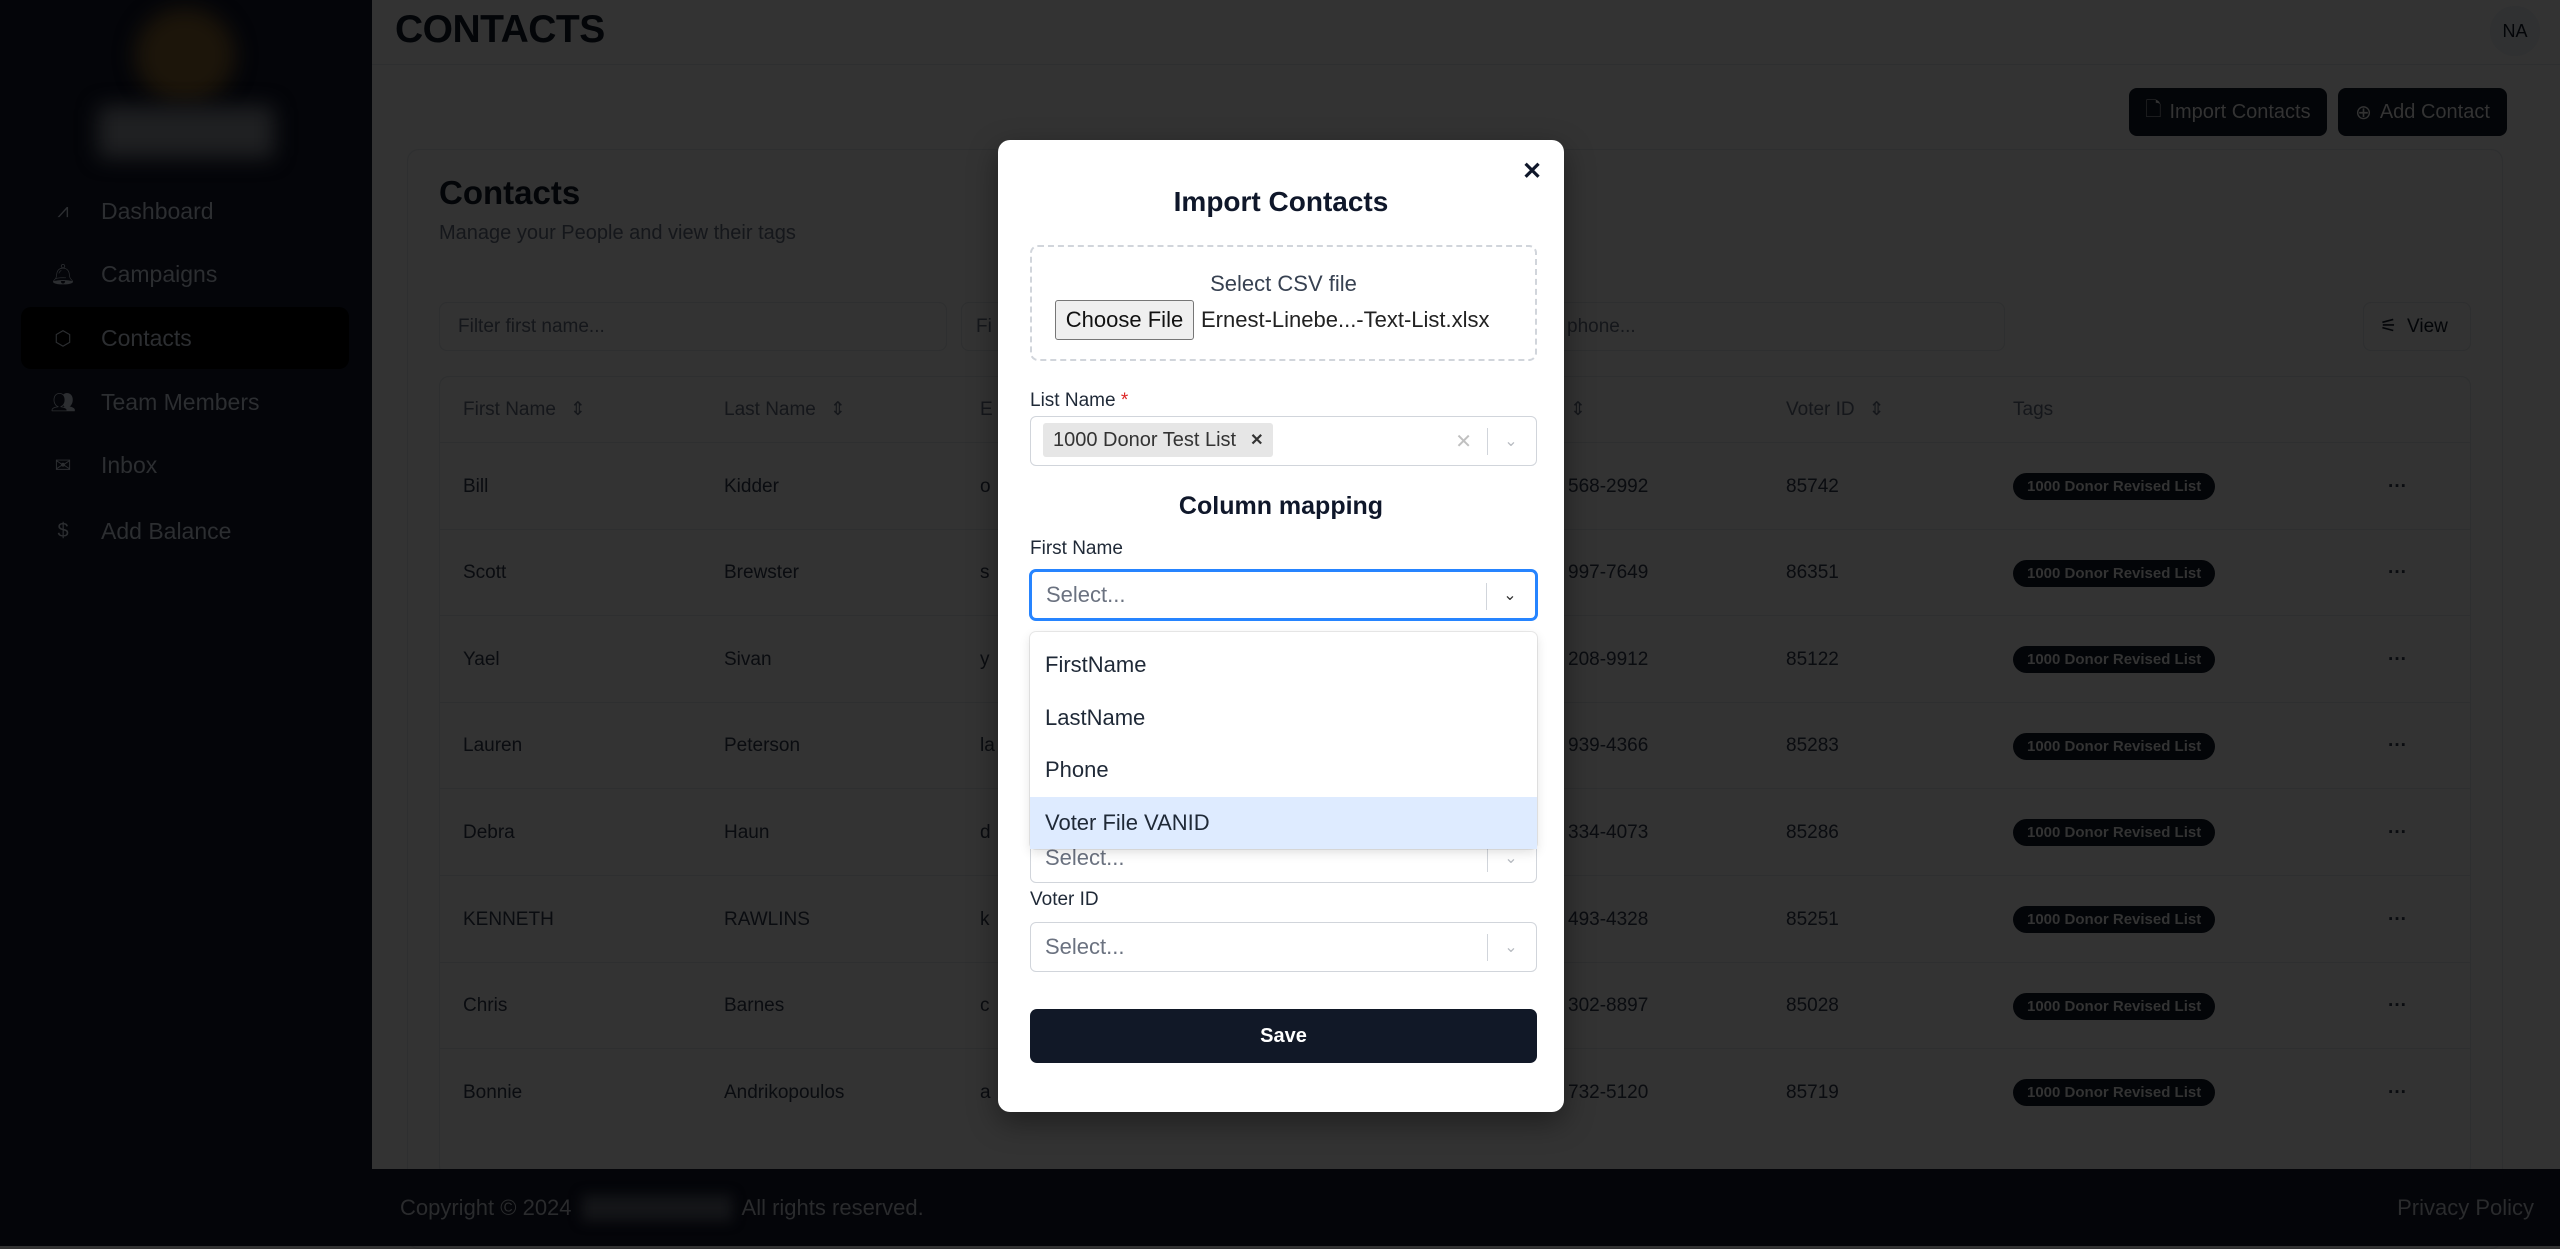 This screenshot has height=1249, width=2560. What do you see at coordinates (1812, 1006) in the screenshot?
I see `voter-id-cell: 85028` at bounding box center [1812, 1006].